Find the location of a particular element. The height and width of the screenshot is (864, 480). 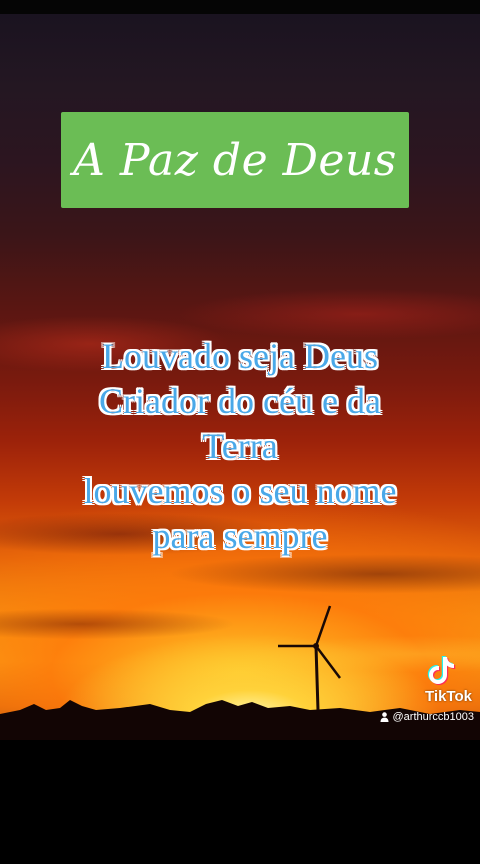

tiktok-brand: TikTok is located at coordinates (448, 696).